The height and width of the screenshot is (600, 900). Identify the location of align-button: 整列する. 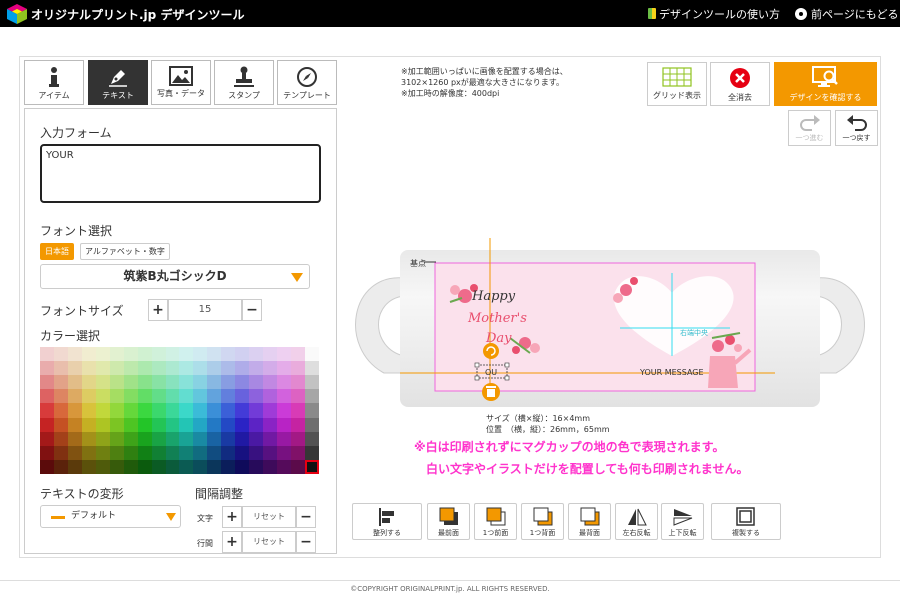
(387, 521).